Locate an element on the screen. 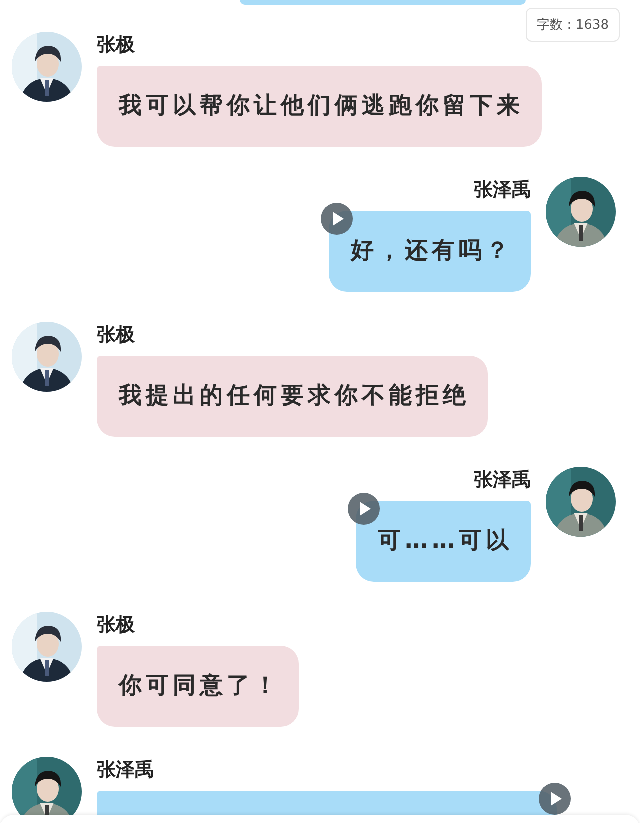  message-bubble: 你可同意了！ is located at coordinates (198, 686).